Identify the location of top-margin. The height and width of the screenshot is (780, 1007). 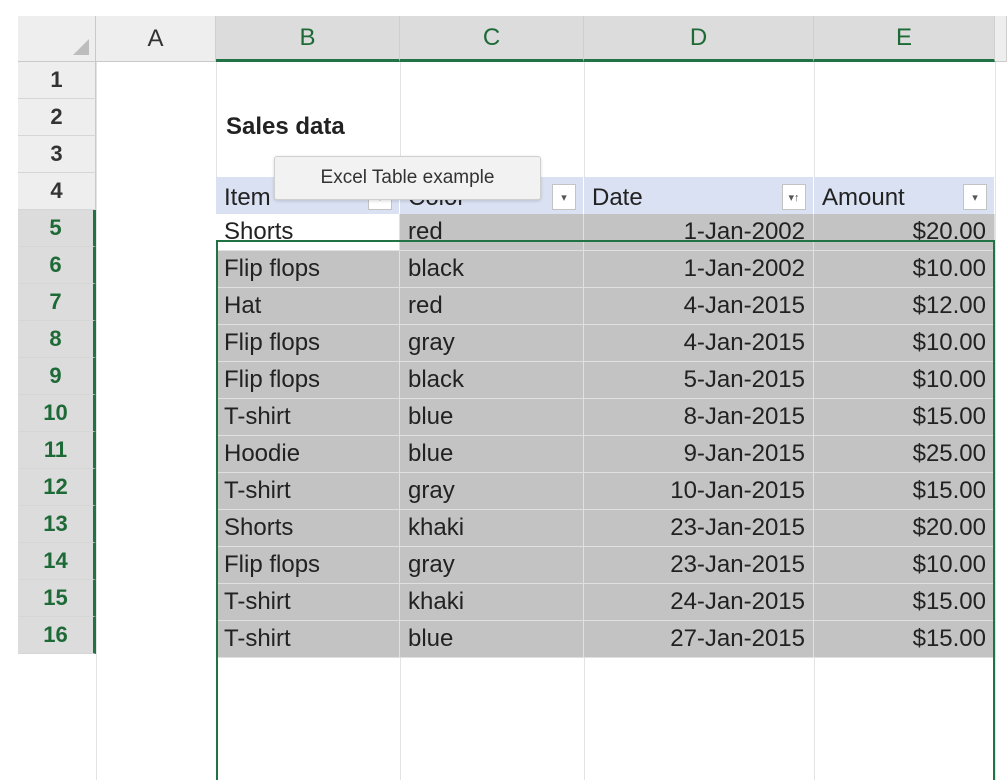
(503, 5).